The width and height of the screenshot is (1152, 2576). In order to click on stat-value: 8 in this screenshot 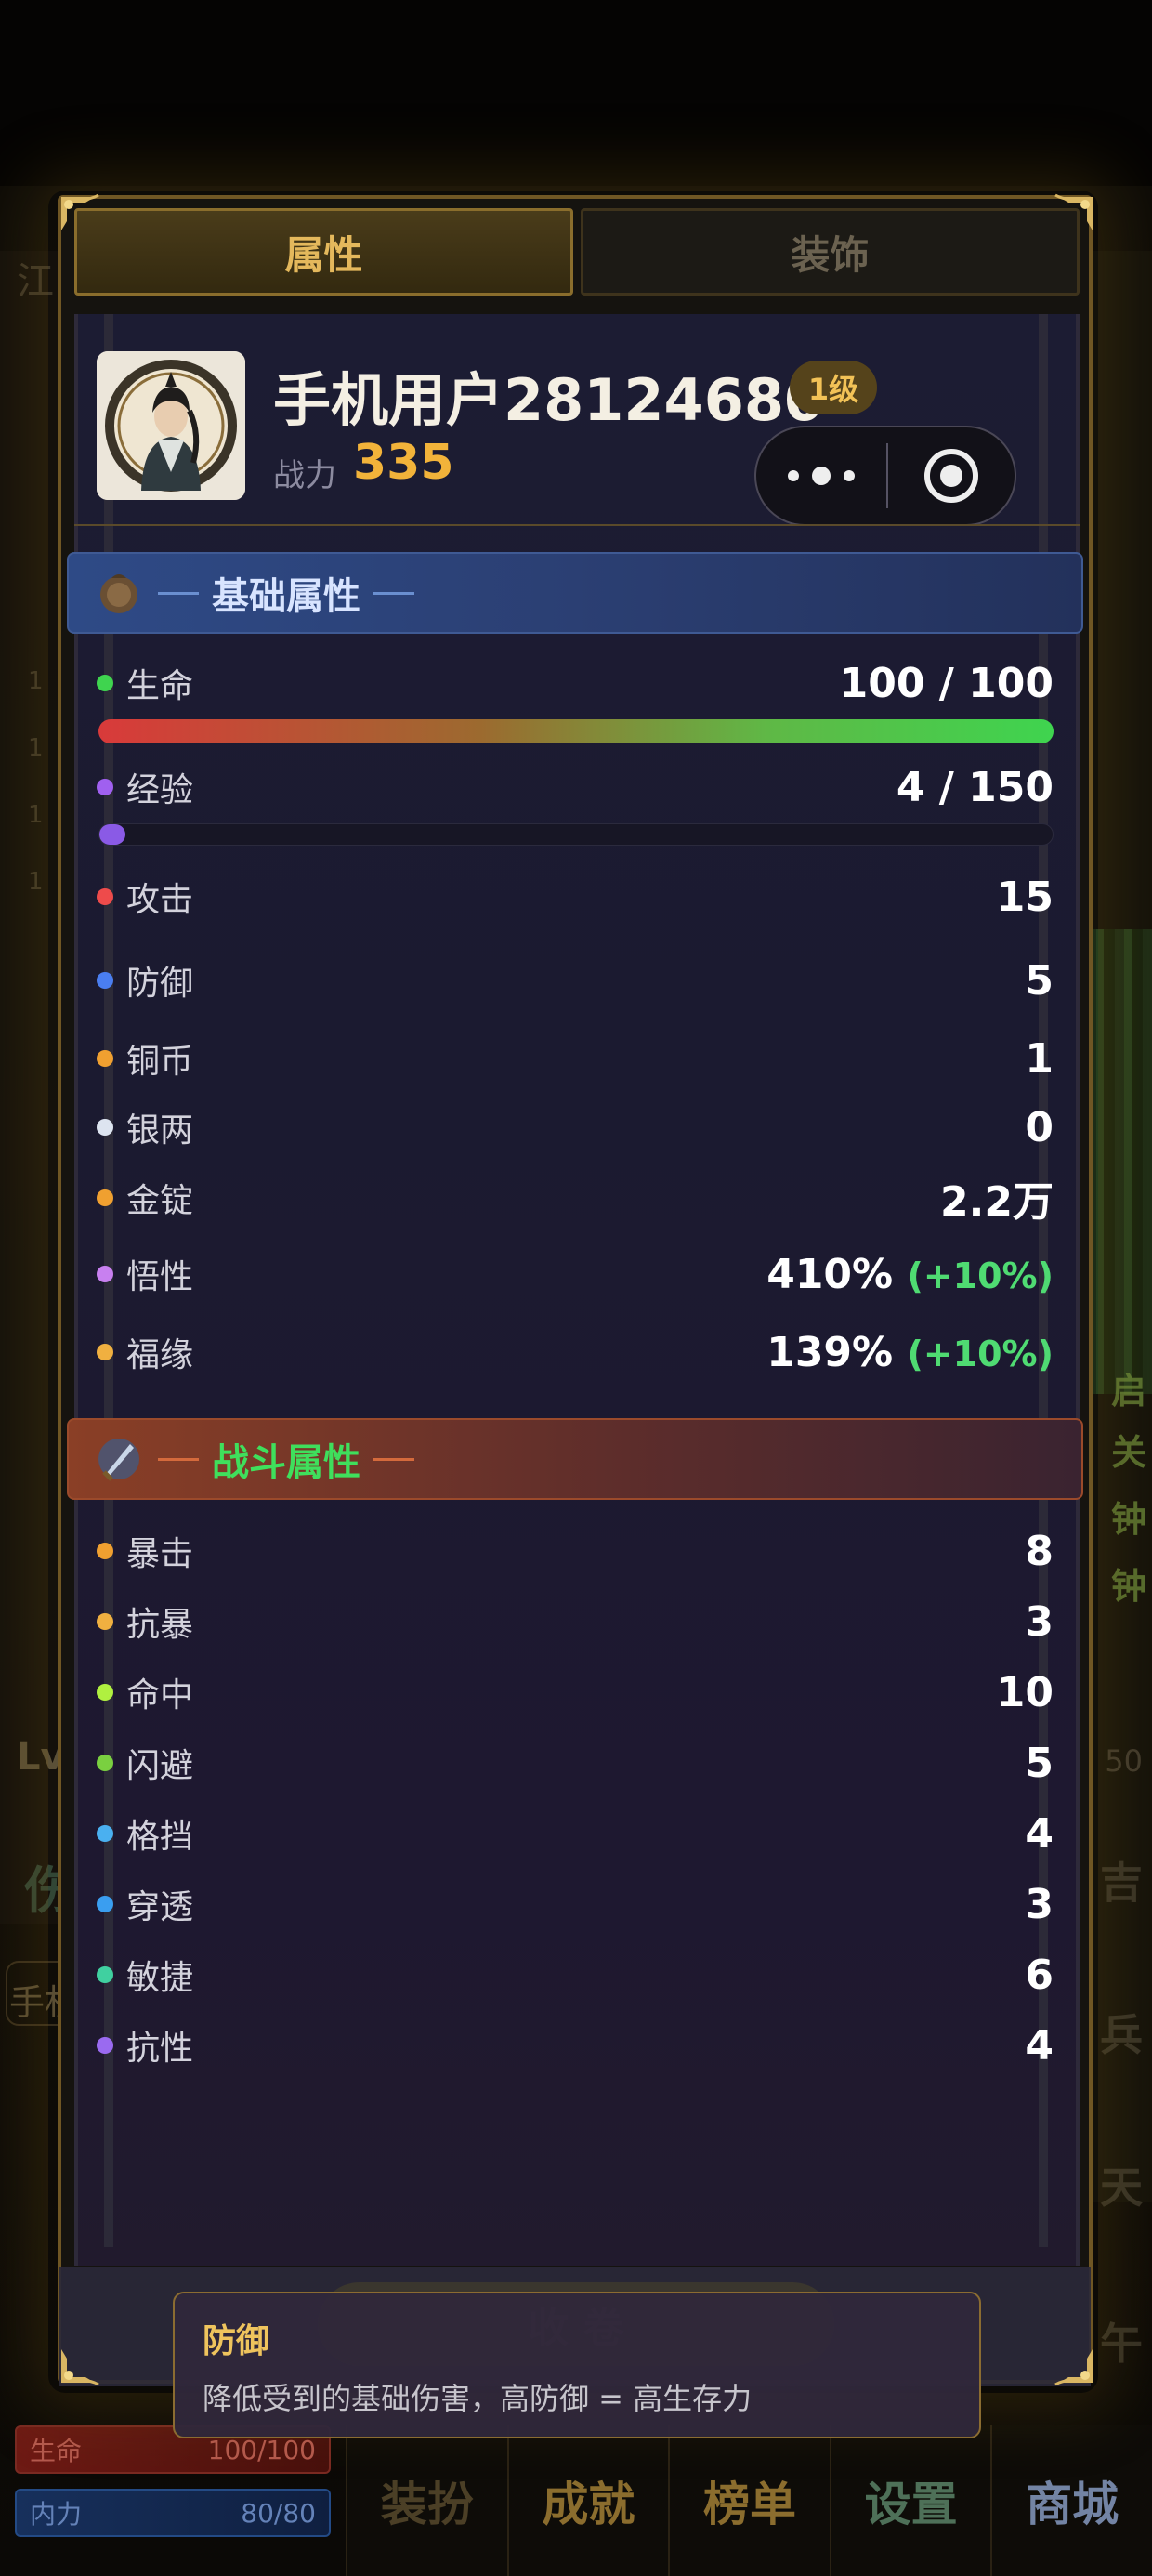, I will do `click(1039, 1551)`.